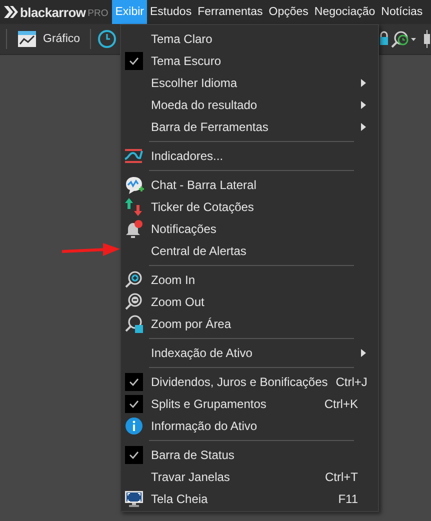 The image size is (431, 521). I want to click on menu-item: Informação do Ativo, so click(249, 426).